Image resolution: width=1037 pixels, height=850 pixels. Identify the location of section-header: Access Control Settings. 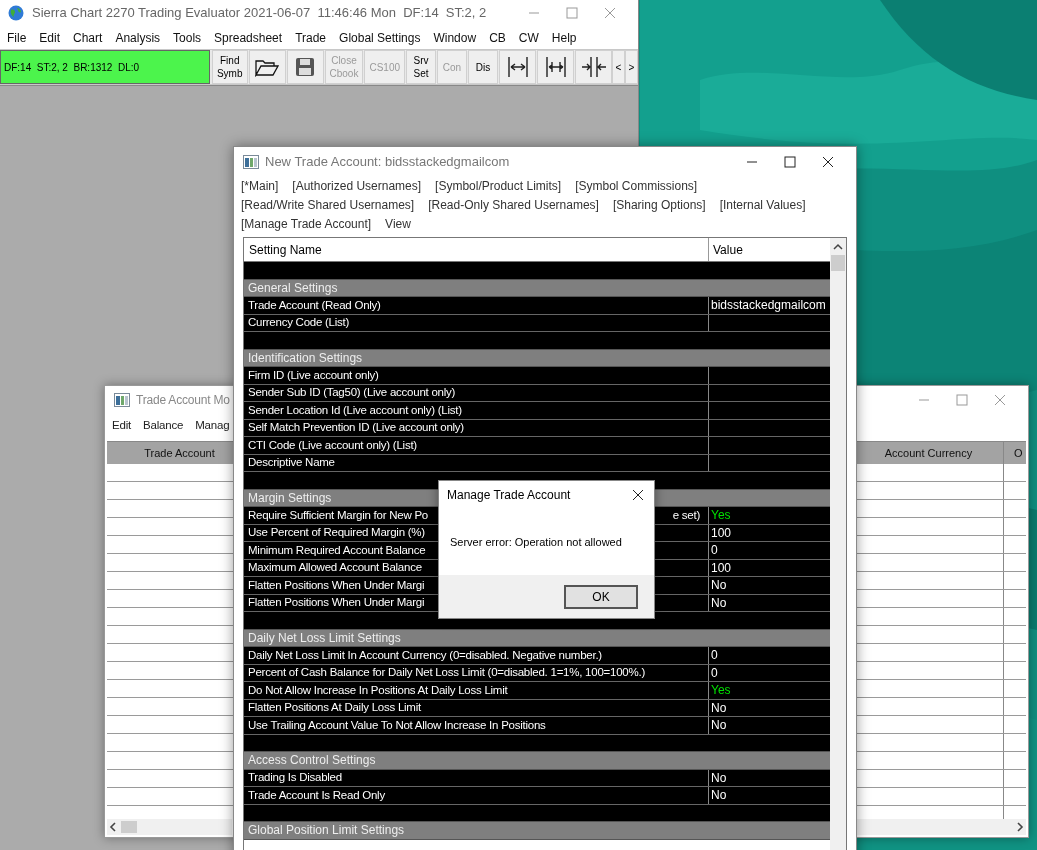
(537, 761).